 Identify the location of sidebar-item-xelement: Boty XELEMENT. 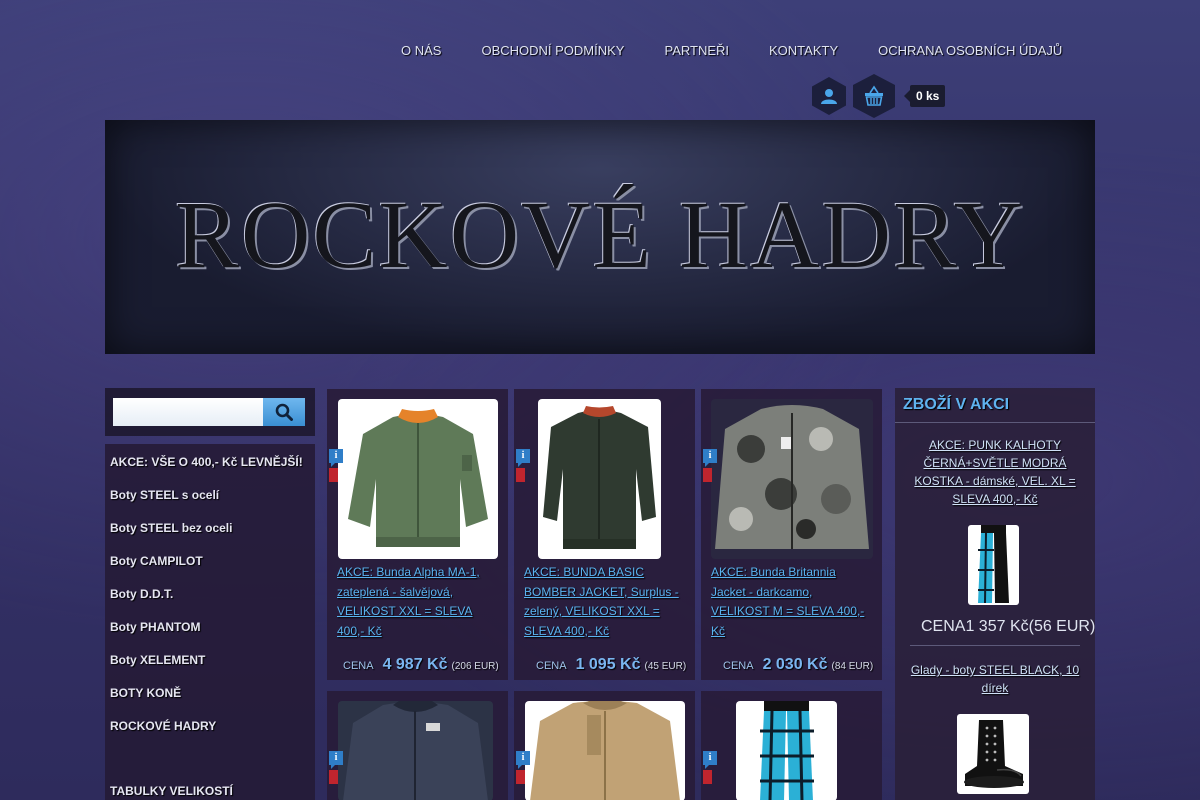
(157, 660).